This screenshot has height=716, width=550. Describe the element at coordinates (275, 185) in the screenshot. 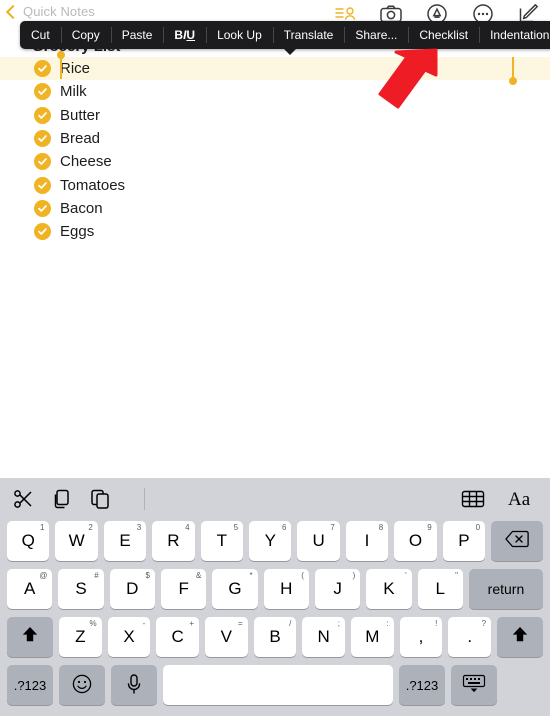

I see `checklist-item: Tomatoes` at that location.